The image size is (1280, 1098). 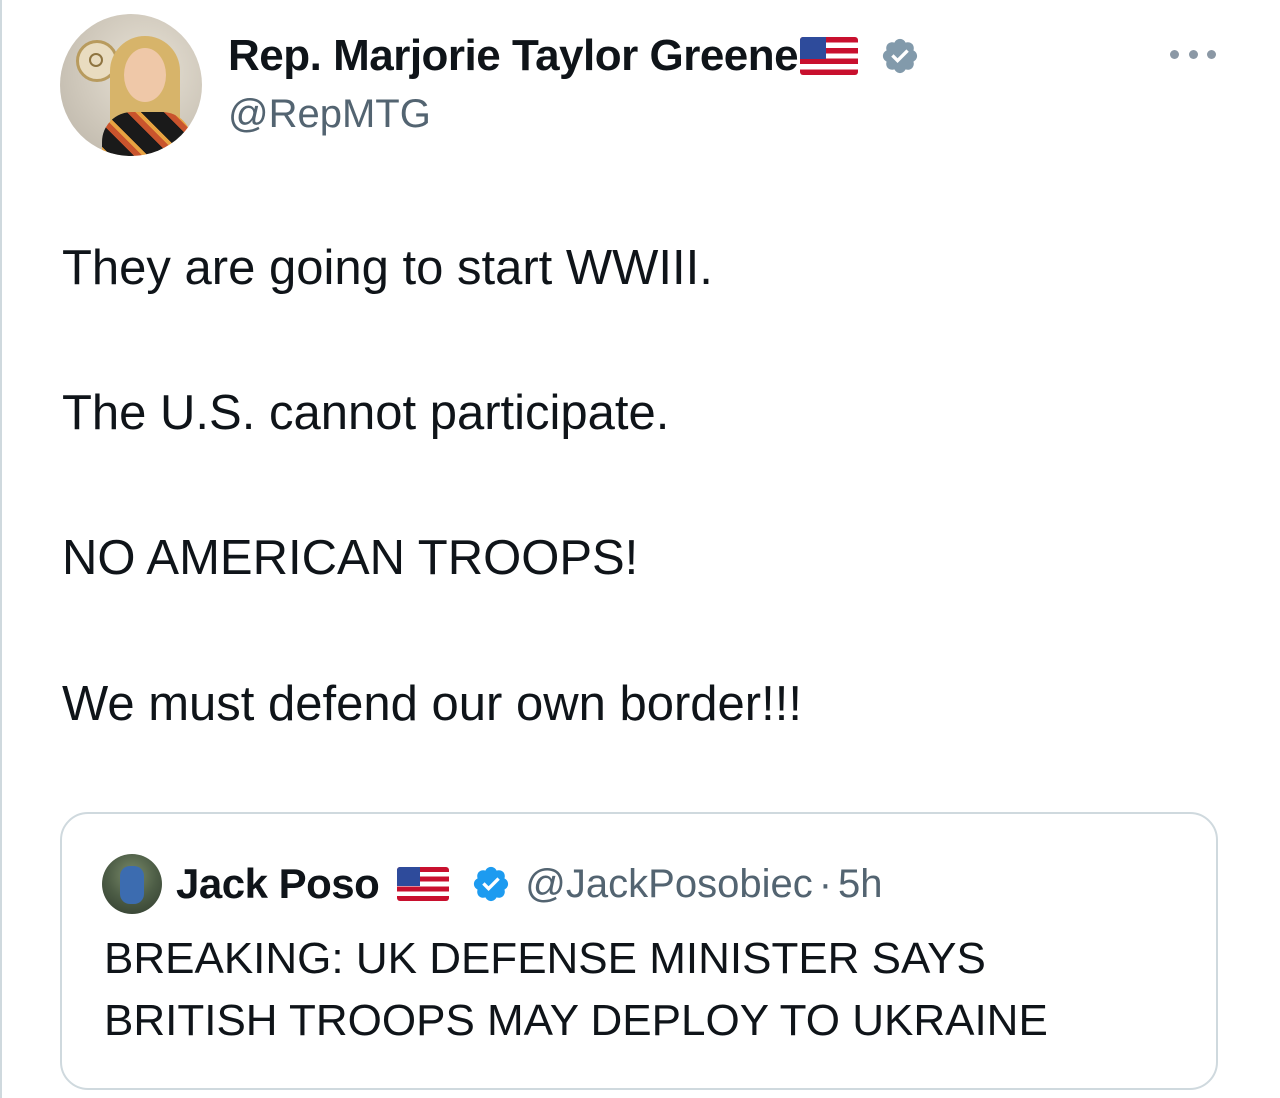 I want to click on more-options-icon, so click(x=1193, y=54).